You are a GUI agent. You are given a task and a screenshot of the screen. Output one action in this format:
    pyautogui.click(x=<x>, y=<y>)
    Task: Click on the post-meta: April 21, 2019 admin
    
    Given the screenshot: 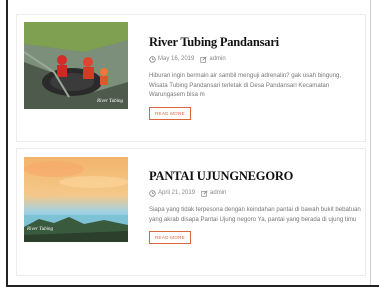 What is the action you would take?
    pyautogui.click(x=252, y=193)
    